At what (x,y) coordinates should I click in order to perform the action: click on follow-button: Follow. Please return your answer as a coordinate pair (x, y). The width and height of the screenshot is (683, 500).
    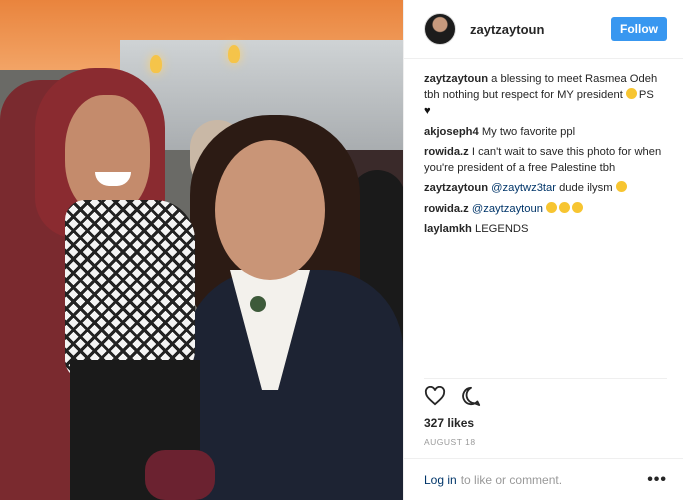
    Looking at the image, I should click on (639, 29).